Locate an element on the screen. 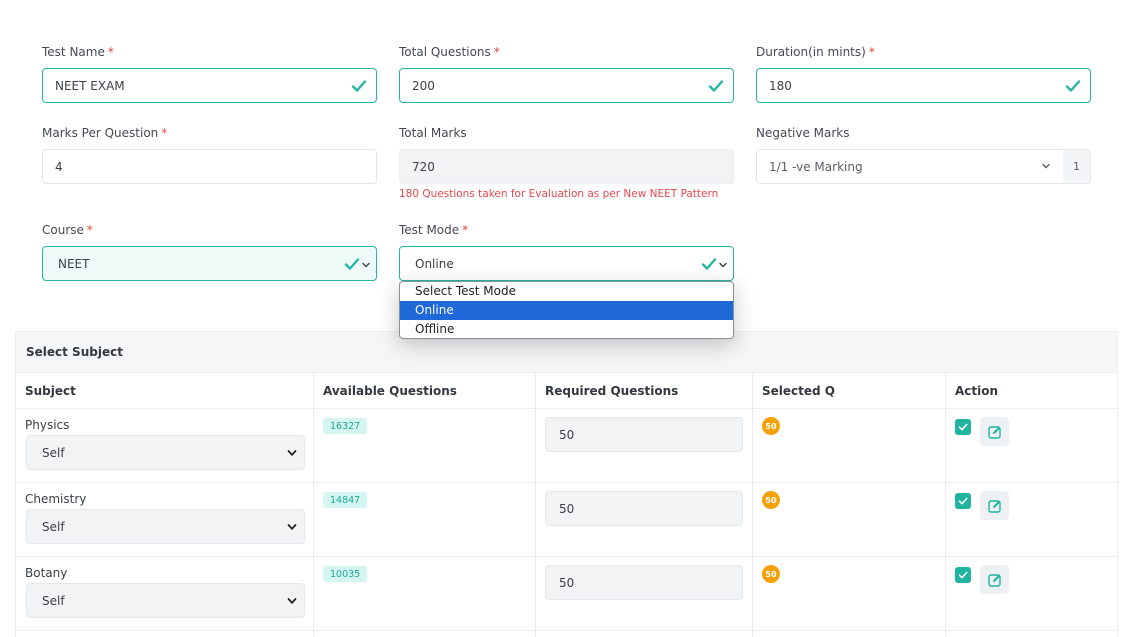  negative-marks-label: Negative Marks is located at coordinates (803, 133).